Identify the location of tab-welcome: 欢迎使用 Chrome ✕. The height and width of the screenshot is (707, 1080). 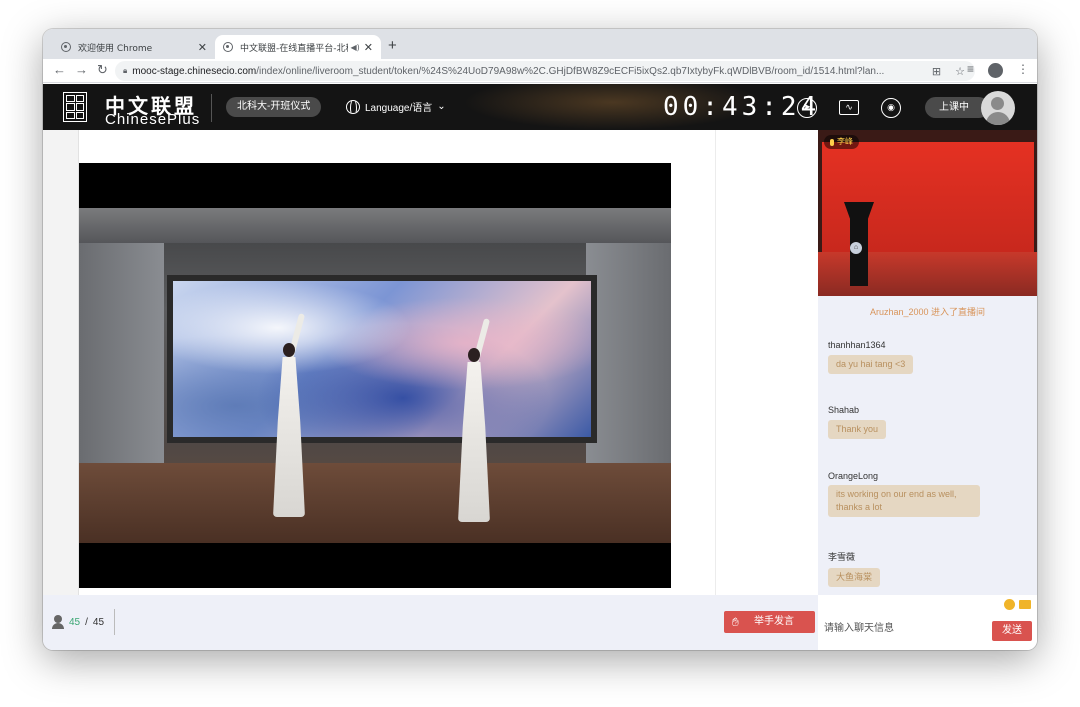
(134, 47).